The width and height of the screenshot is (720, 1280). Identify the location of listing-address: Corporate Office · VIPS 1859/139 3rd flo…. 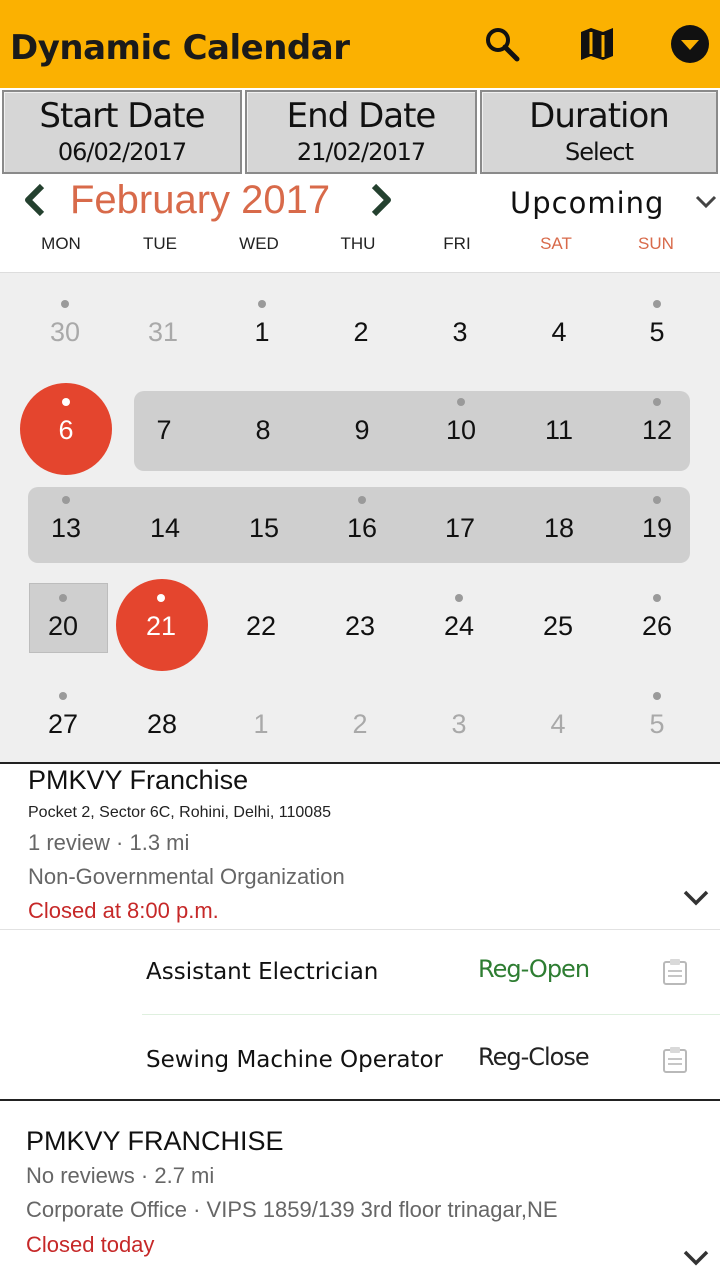
(292, 1209).